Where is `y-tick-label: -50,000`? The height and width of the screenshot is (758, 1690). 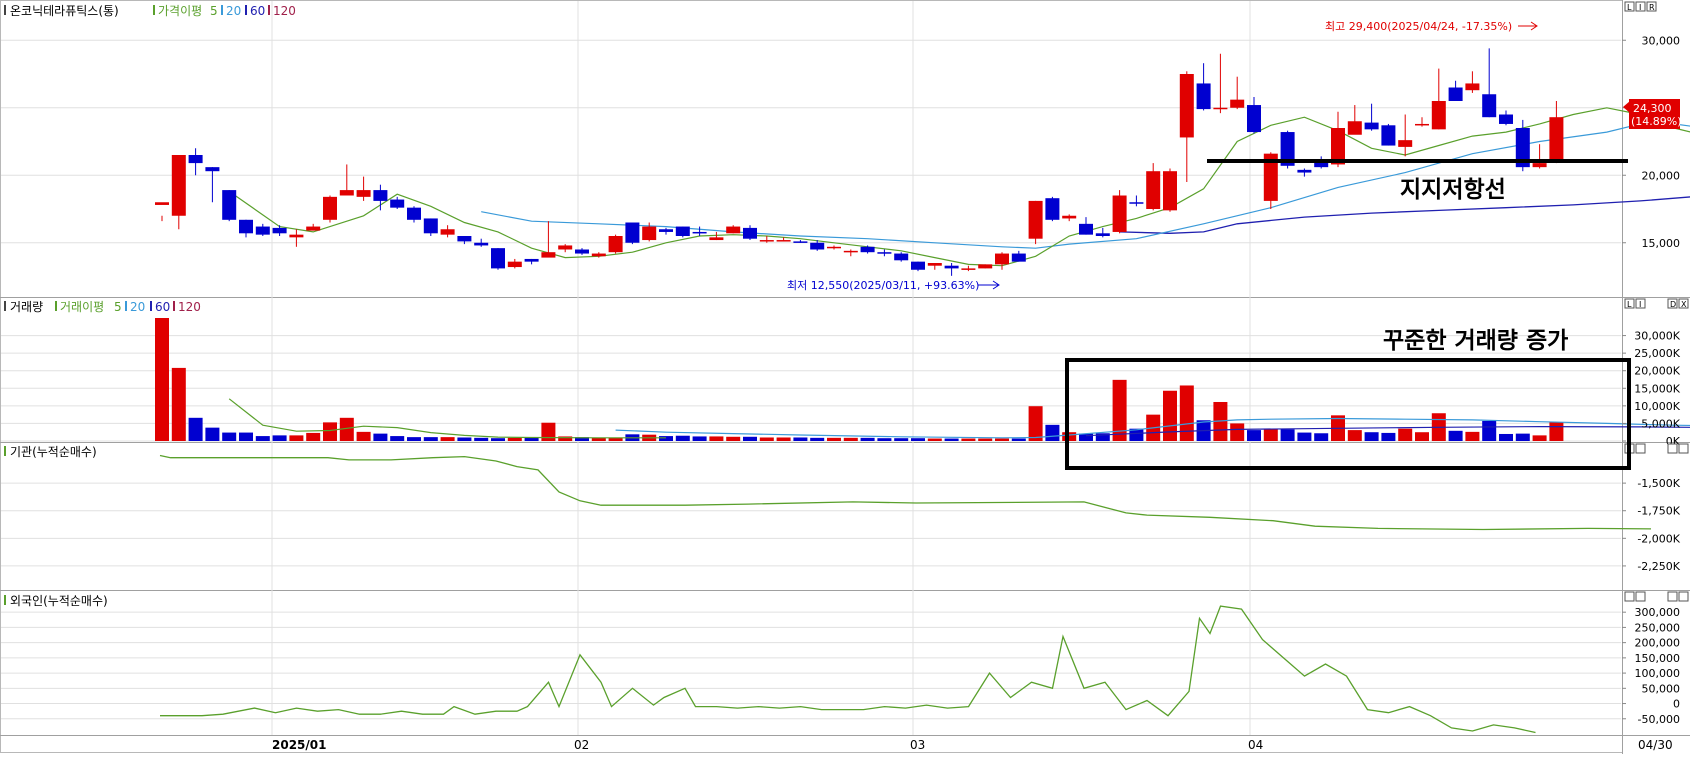
y-tick-label: -50,000 is located at coordinates (1659, 719).